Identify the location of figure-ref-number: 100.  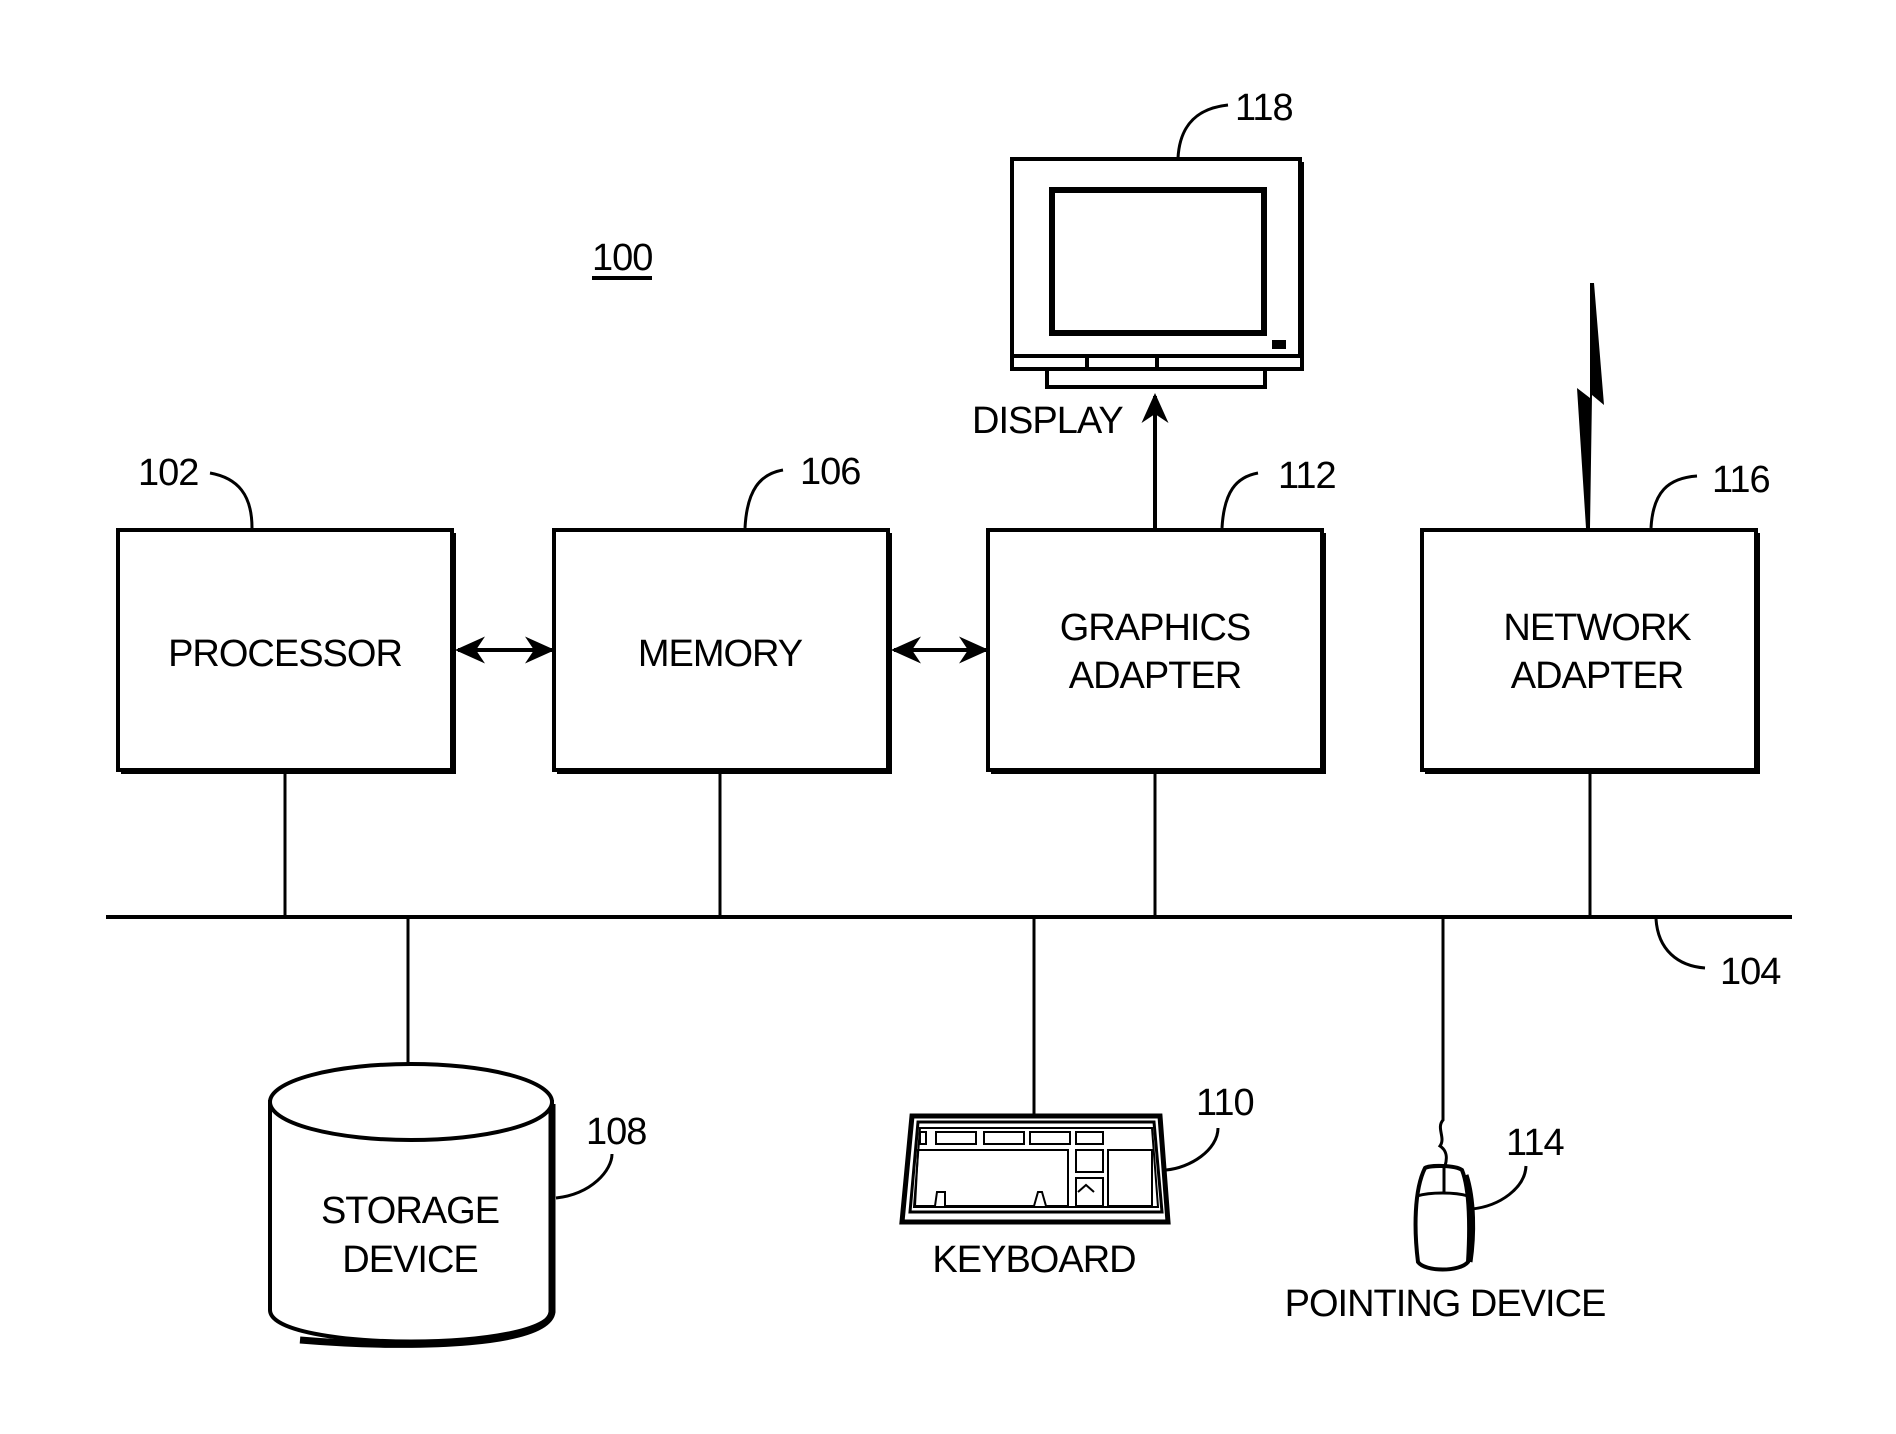
(622, 258).